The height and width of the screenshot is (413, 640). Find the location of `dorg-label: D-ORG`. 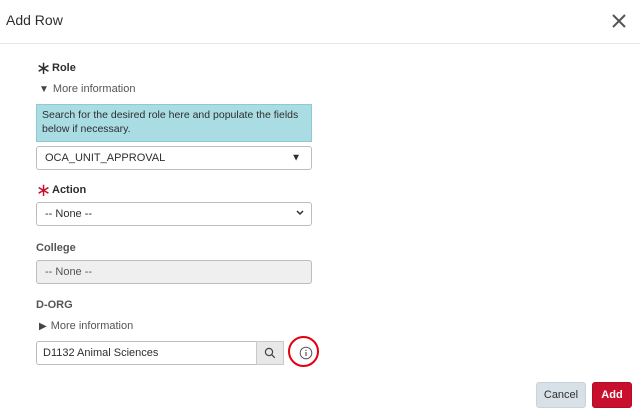

dorg-label: D-ORG is located at coordinates (54, 305).